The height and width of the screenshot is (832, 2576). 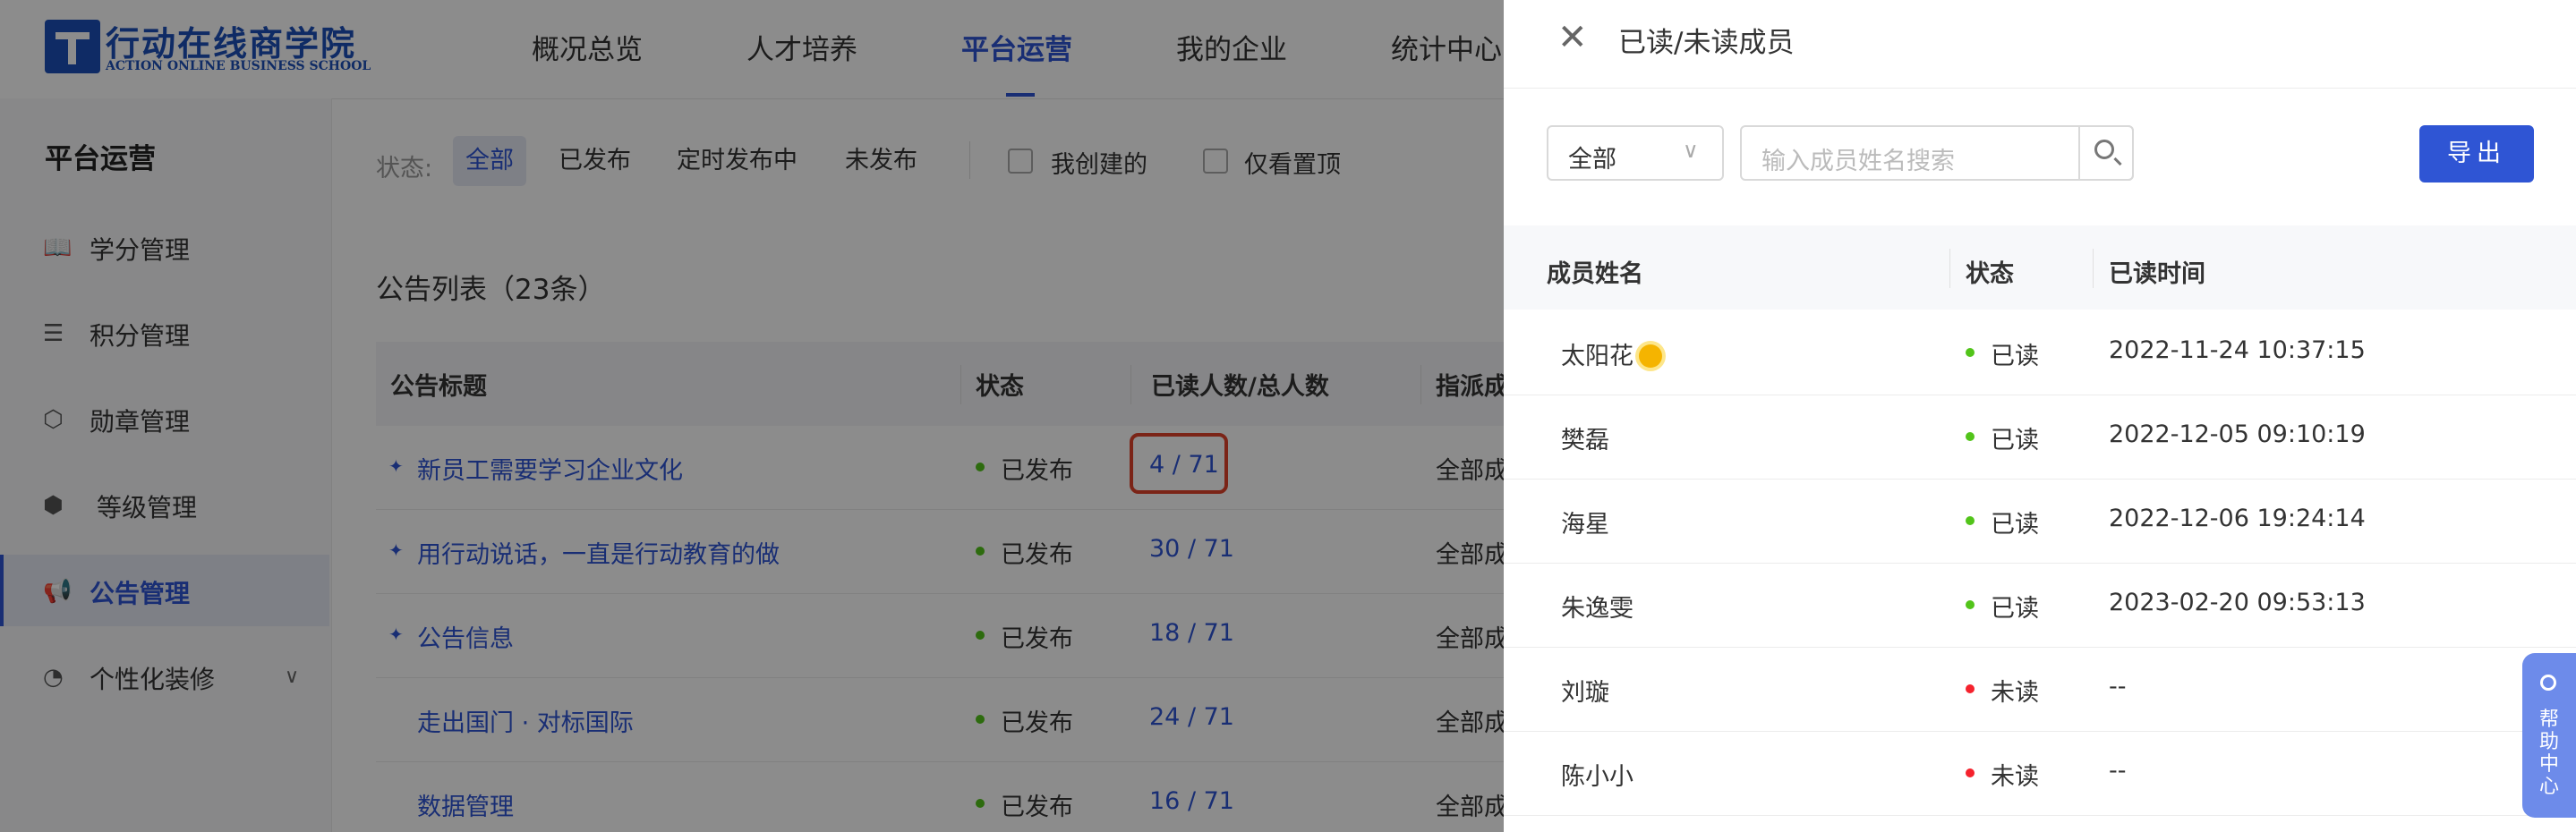 What do you see at coordinates (2237, 602) in the screenshot?
I see `read-time: 2023-02-20 09:53:13` at bounding box center [2237, 602].